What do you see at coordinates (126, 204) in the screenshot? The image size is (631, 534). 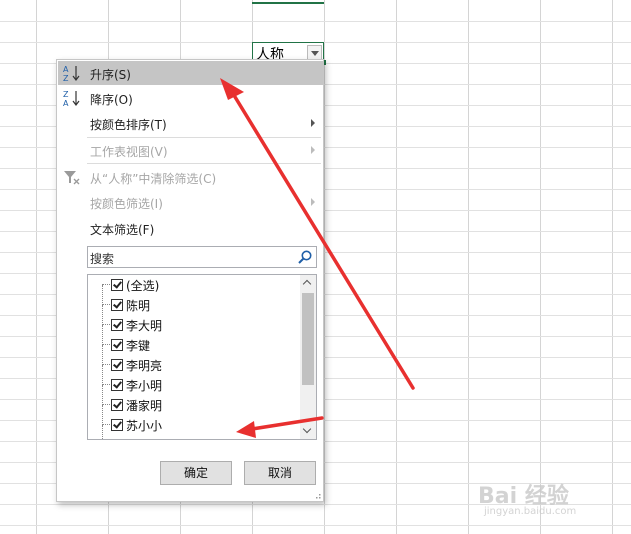 I see `menu-item-label: 按颜色筛选(I)` at bounding box center [126, 204].